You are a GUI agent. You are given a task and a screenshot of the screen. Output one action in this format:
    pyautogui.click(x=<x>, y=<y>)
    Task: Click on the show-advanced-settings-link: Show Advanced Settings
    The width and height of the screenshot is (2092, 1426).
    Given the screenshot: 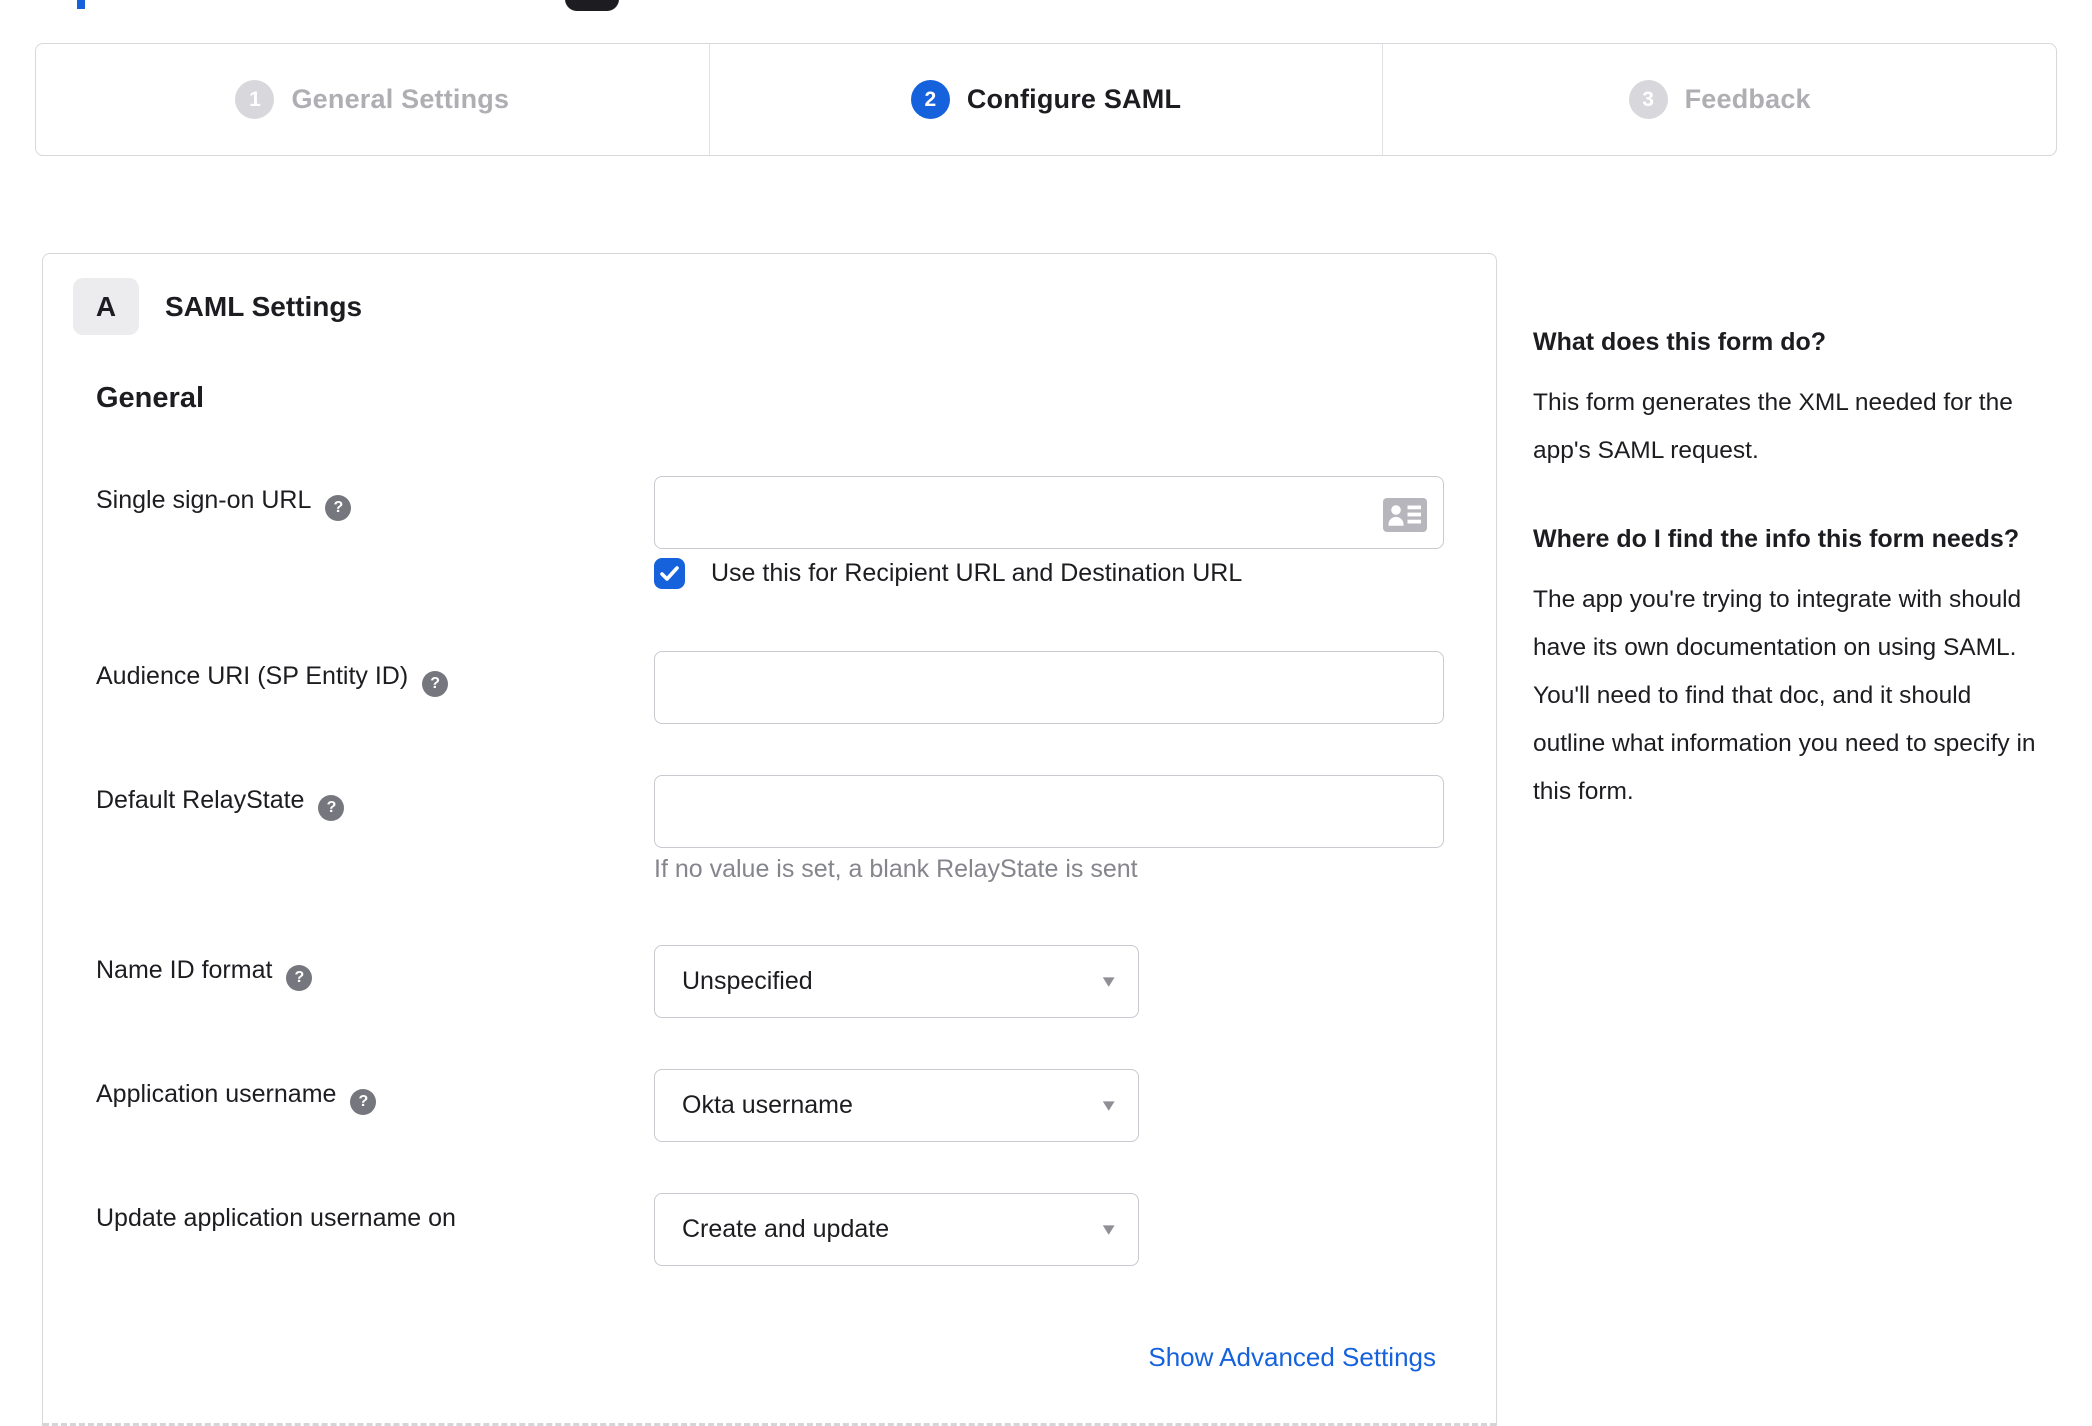 What is the action you would take?
    pyautogui.click(x=1292, y=1357)
    